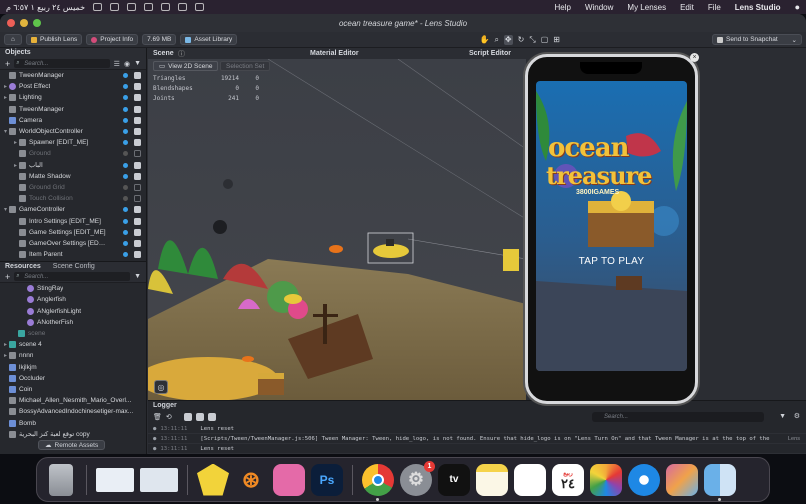 The height and width of the screenshot is (504, 806). What do you see at coordinates (73, 322) in the screenshot?
I see `resource-tree-row: ANotherFish` at bounding box center [73, 322].